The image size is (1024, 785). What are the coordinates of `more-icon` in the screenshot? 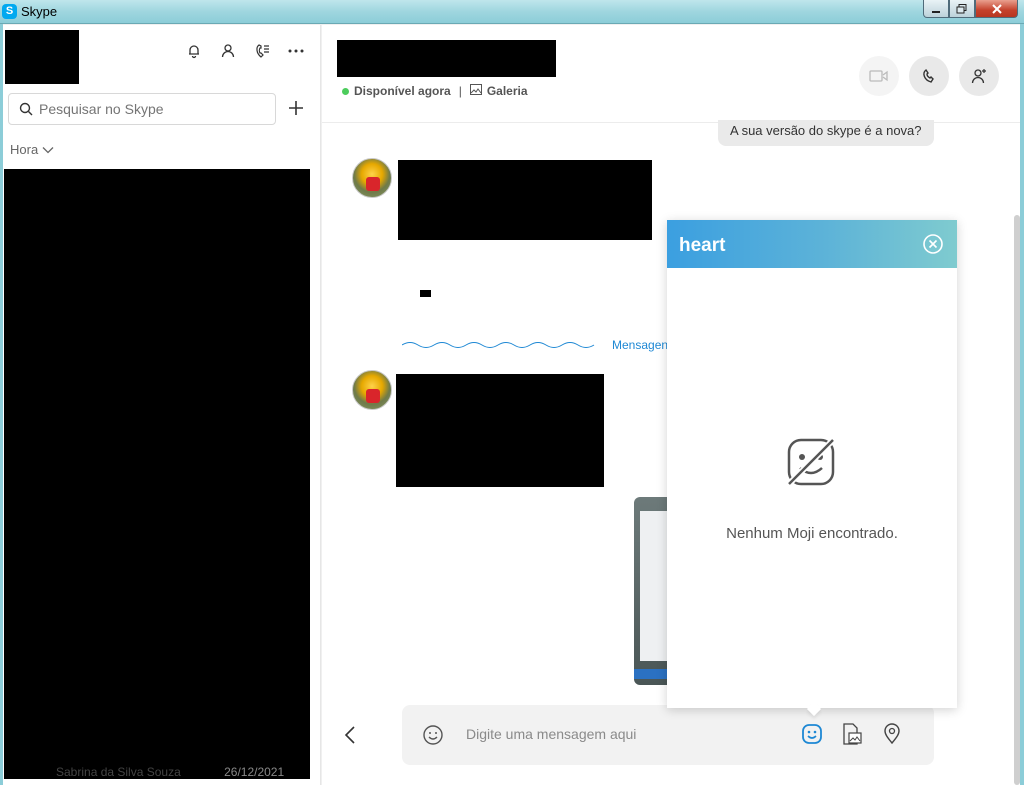 It's located at (296, 51).